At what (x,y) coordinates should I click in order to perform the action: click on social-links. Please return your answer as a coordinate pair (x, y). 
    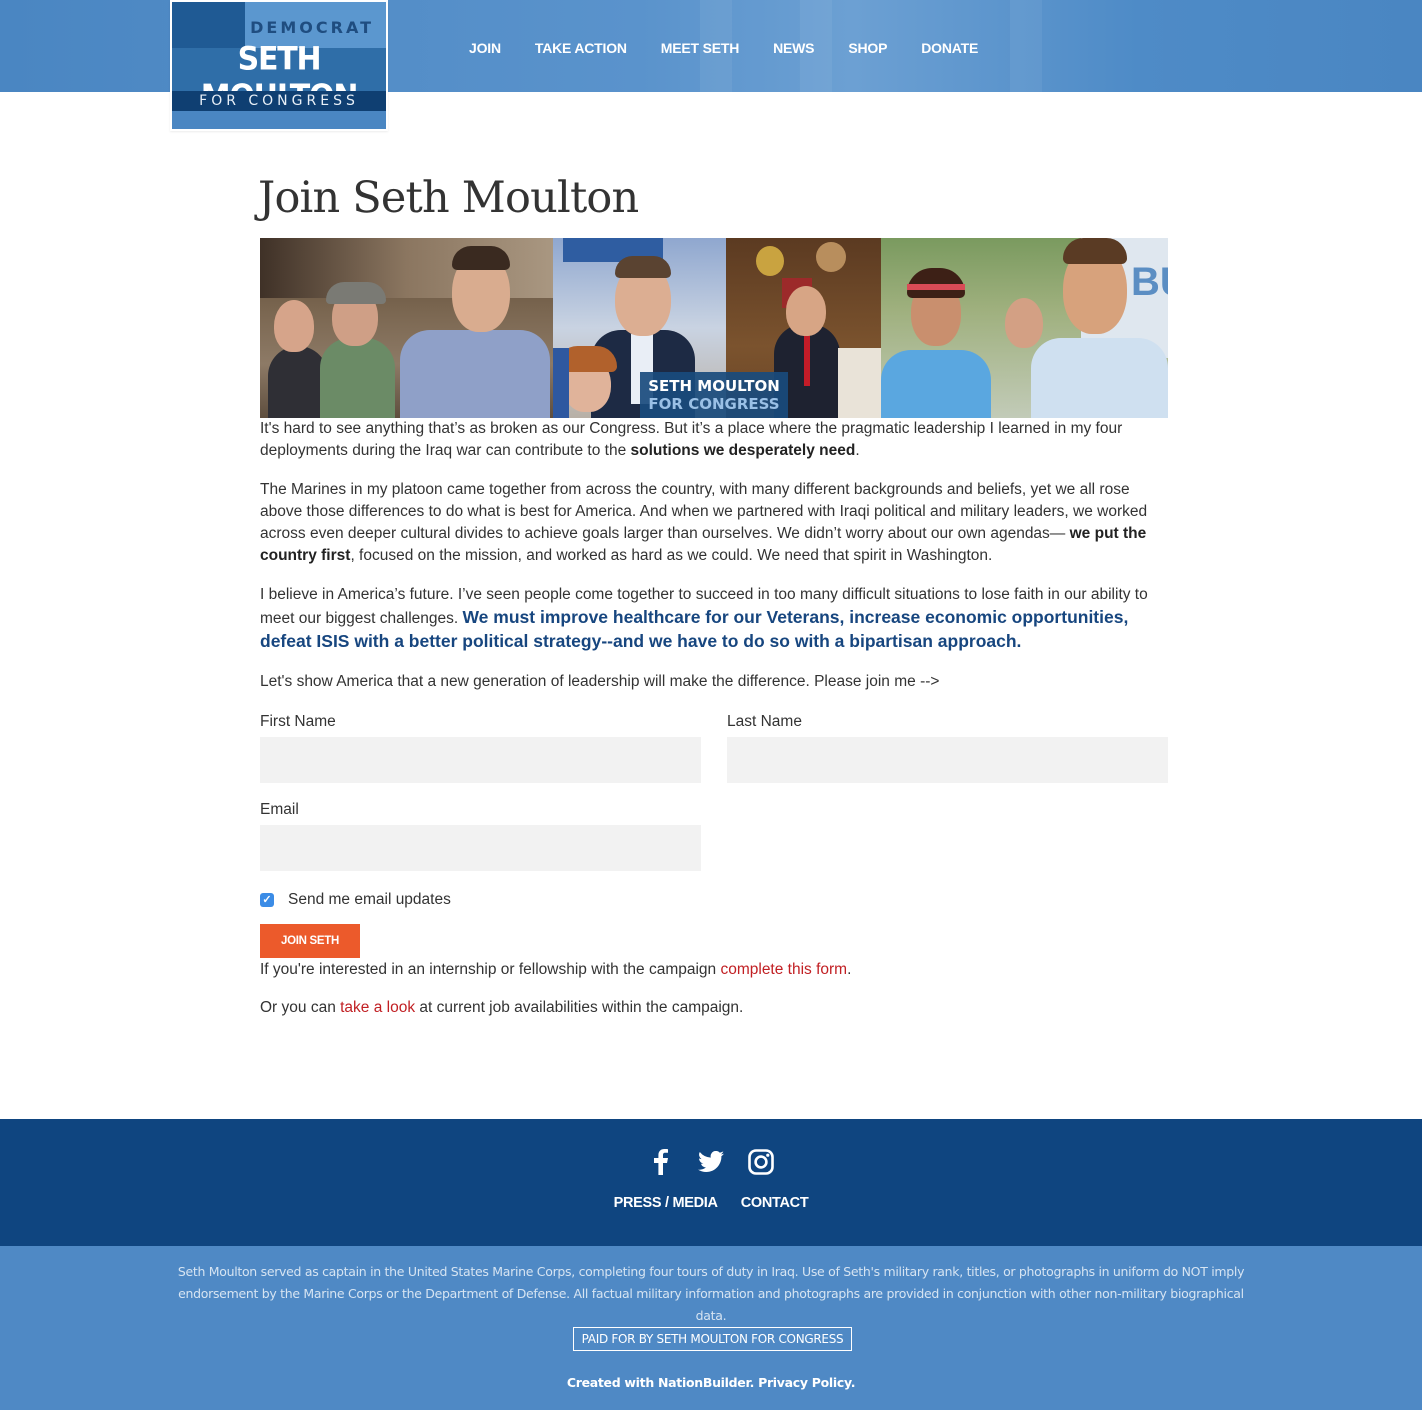
    Looking at the image, I should click on (711, 1162).